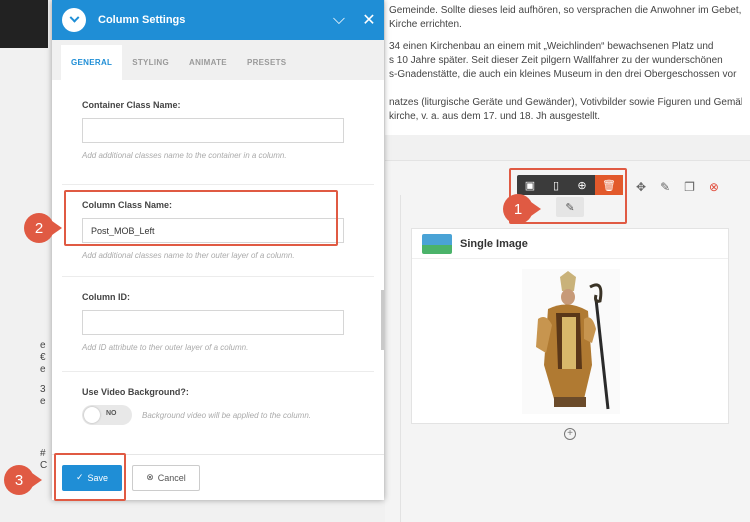  What do you see at coordinates (43, 389) in the screenshot?
I see `left-col-char: 3` at bounding box center [43, 389].